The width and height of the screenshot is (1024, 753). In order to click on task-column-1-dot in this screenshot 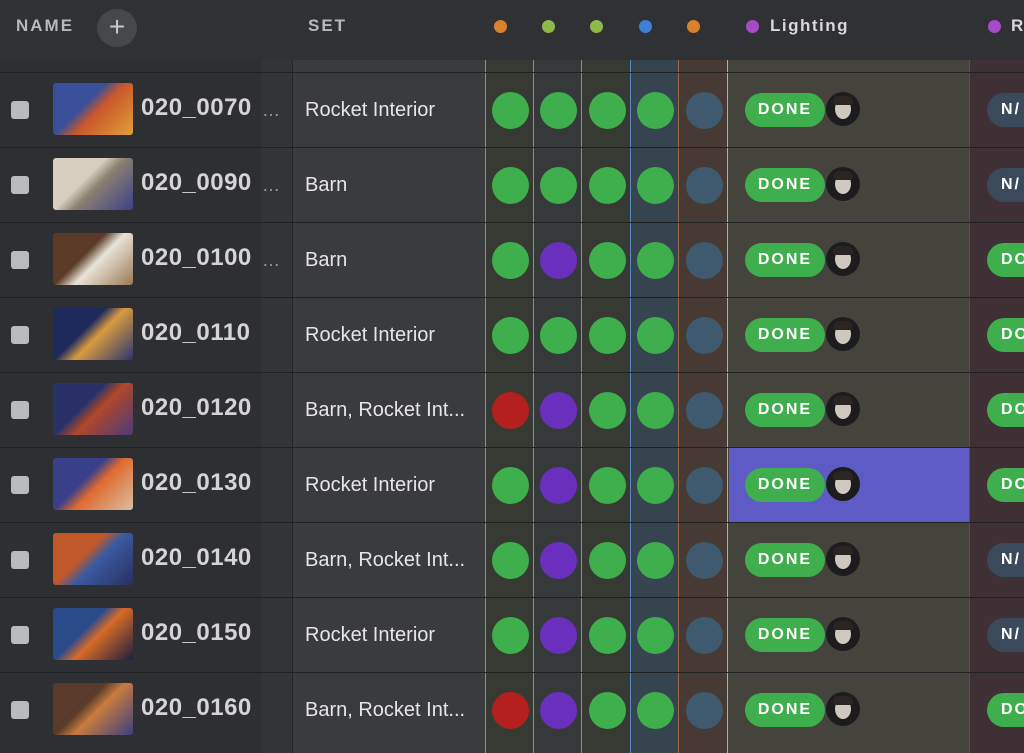, I will do `click(500, 26)`.